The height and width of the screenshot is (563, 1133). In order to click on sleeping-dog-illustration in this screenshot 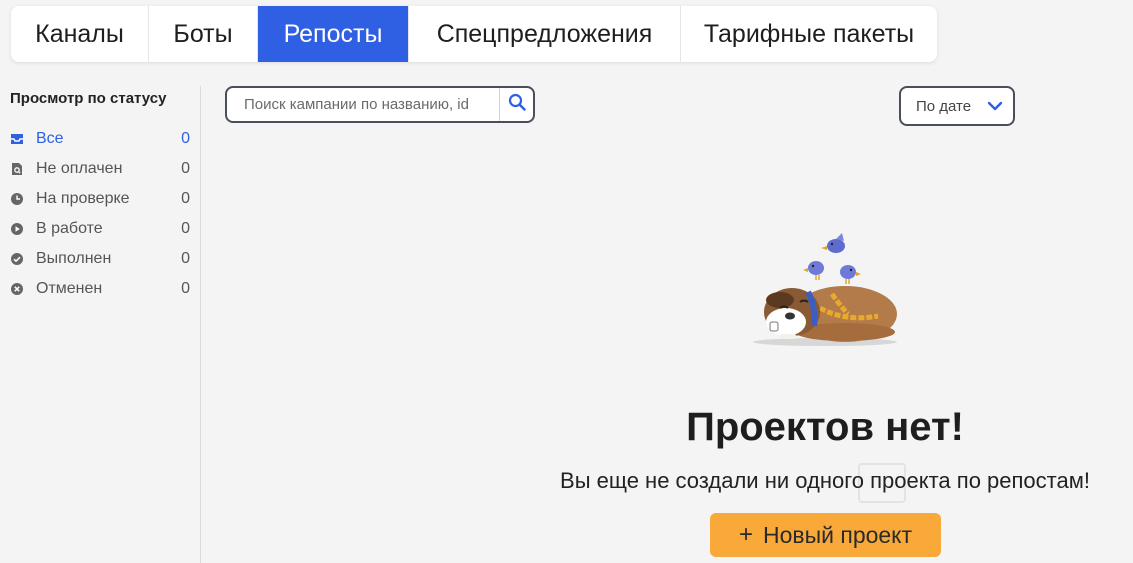, I will do `click(826, 290)`.